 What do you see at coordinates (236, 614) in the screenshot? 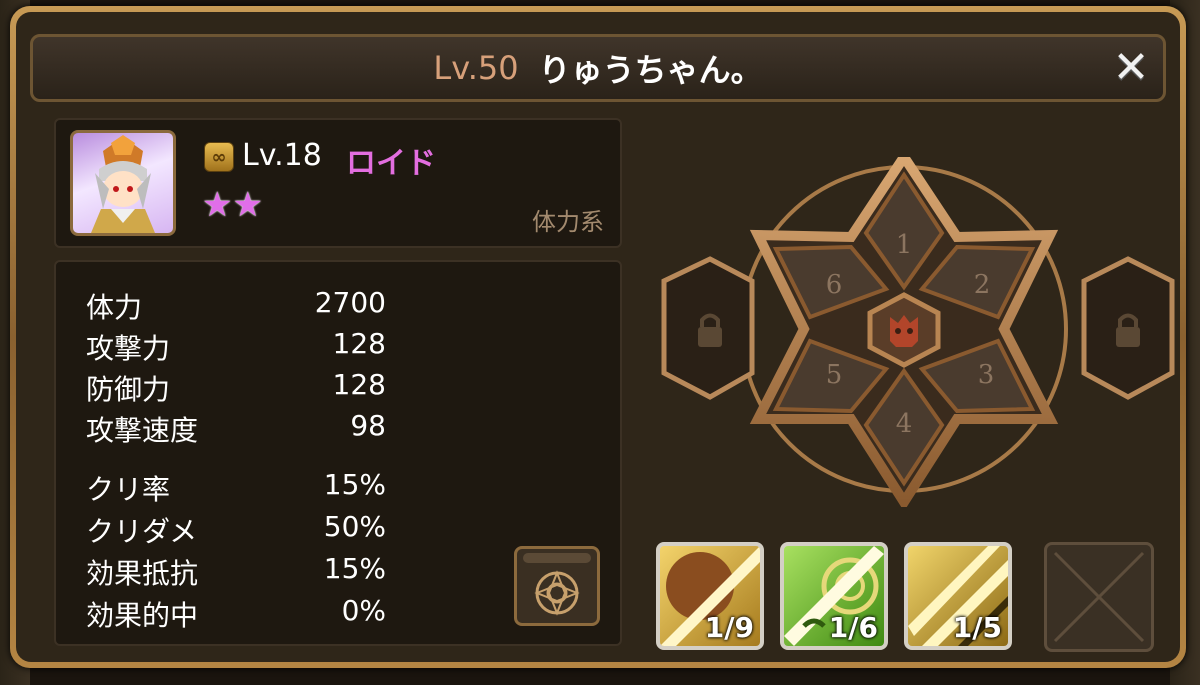
I see `stat-row-accuracy: 効果的中 0%` at bounding box center [236, 614].